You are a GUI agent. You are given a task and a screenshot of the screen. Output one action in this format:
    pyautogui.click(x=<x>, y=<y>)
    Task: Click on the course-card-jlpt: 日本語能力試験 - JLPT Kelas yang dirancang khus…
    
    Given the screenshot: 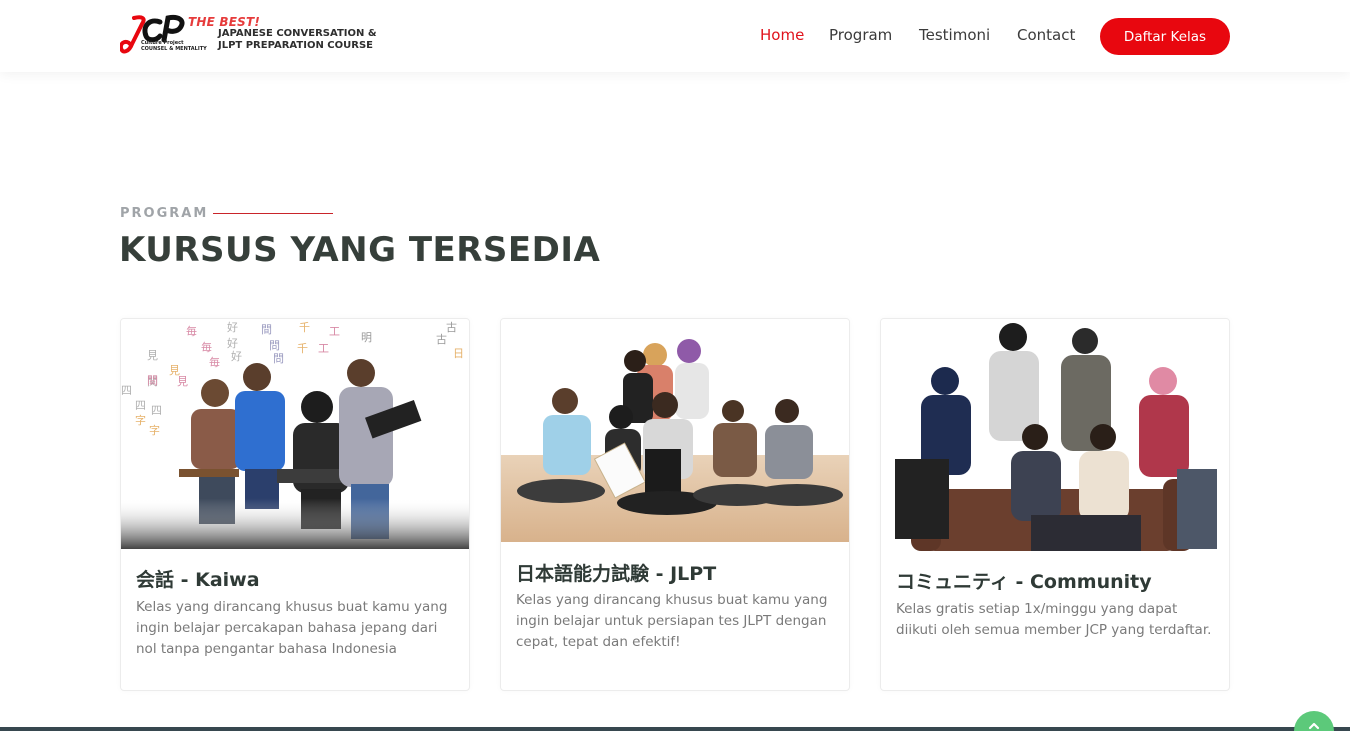 What is the action you would take?
    pyautogui.click(x=675, y=504)
    